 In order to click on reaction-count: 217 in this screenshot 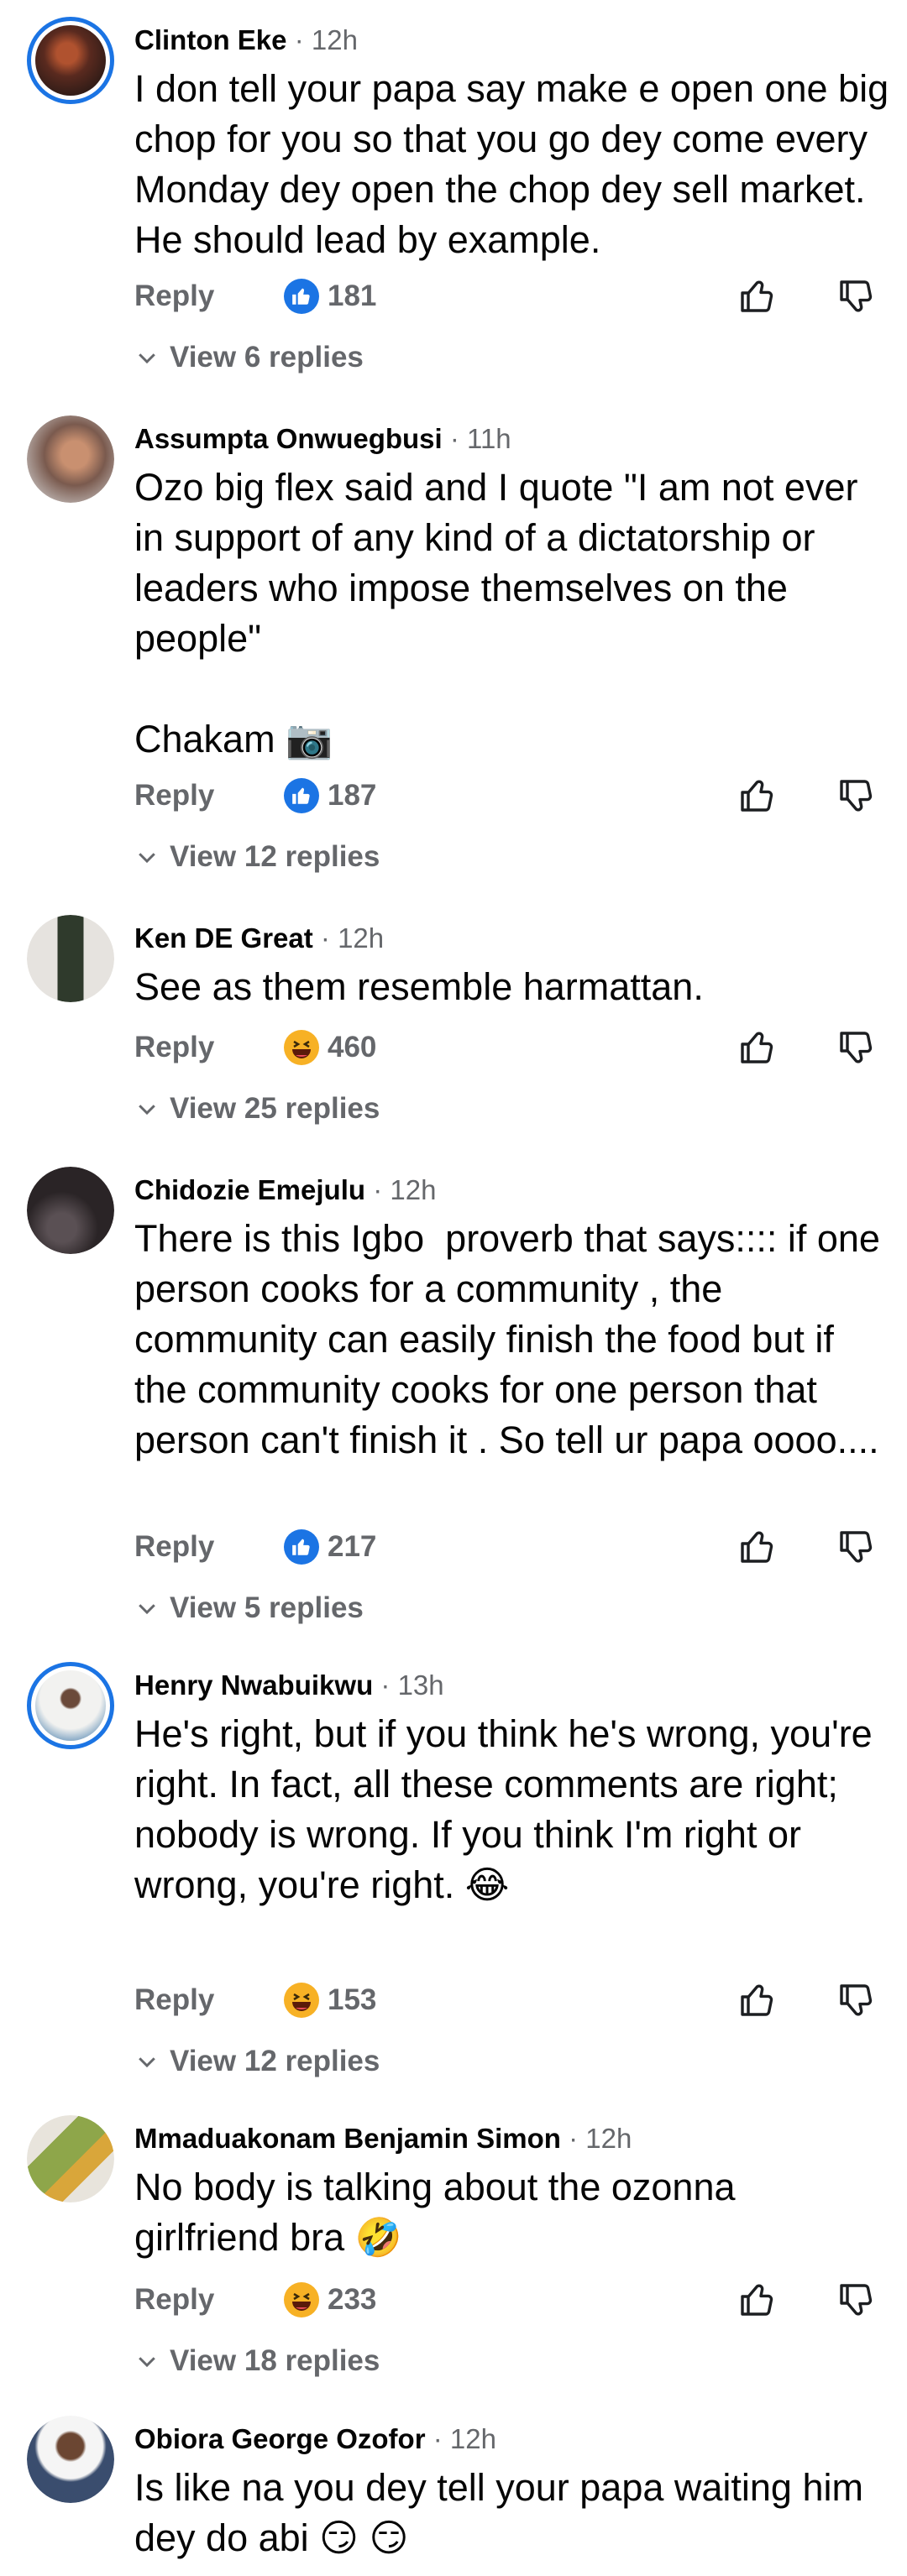, I will do `click(352, 1546)`.